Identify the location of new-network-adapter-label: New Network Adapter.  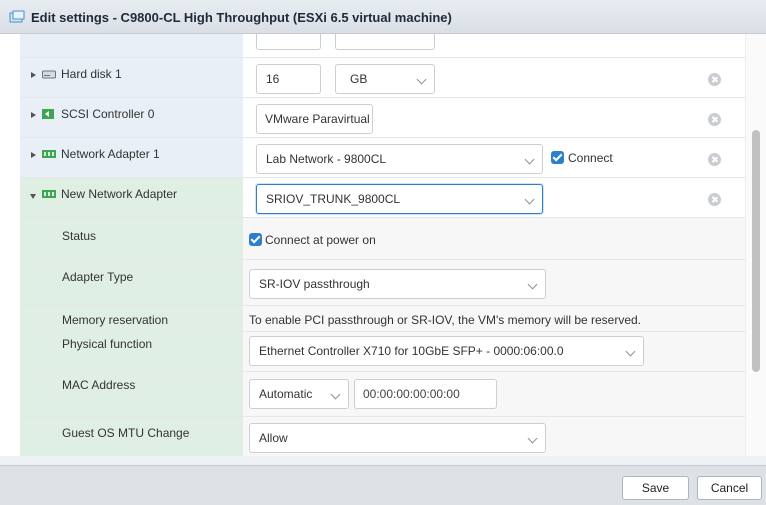
(119, 194).